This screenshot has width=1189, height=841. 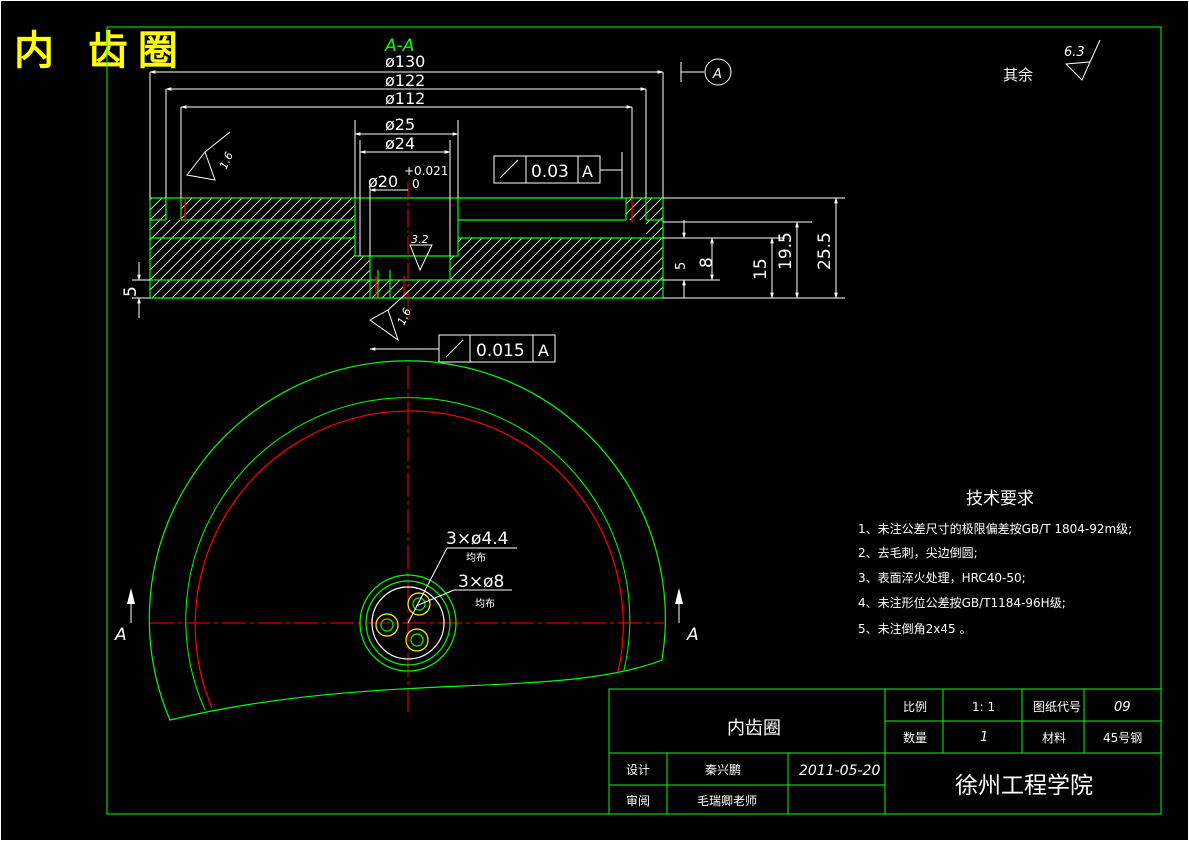 I want to click on roughness-other-label: 其余, so click(x=1018, y=75).